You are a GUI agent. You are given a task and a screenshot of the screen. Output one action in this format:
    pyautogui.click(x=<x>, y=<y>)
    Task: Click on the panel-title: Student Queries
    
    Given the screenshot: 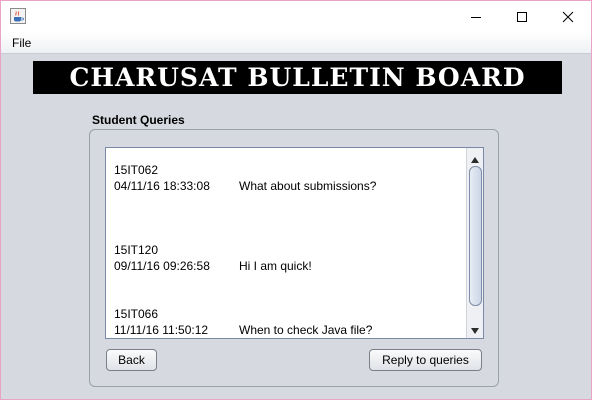 What is the action you would take?
    pyautogui.click(x=138, y=120)
    